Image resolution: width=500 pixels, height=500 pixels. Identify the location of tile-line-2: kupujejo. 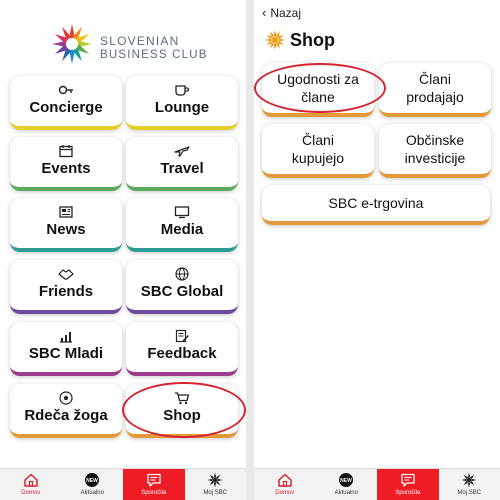
(318, 158).